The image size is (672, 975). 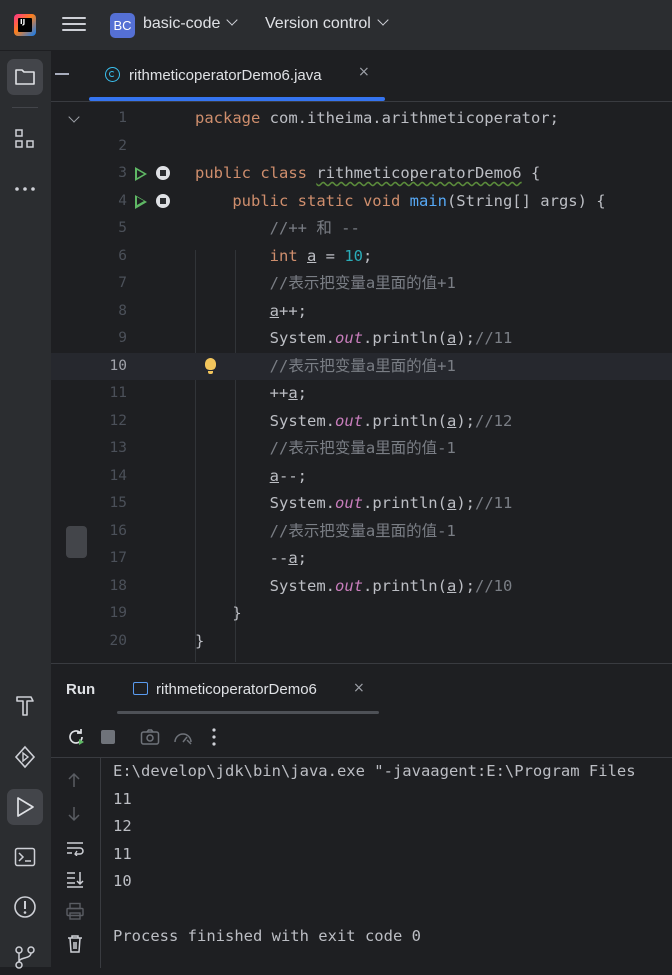 What do you see at coordinates (265, 585) in the screenshot?
I see `code-token: System.` at bounding box center [265, 585].